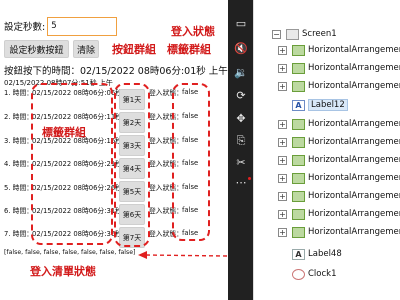 This screenshot has height=300, width=400. I want to click on seconds-input: 5, so click(82, 26).